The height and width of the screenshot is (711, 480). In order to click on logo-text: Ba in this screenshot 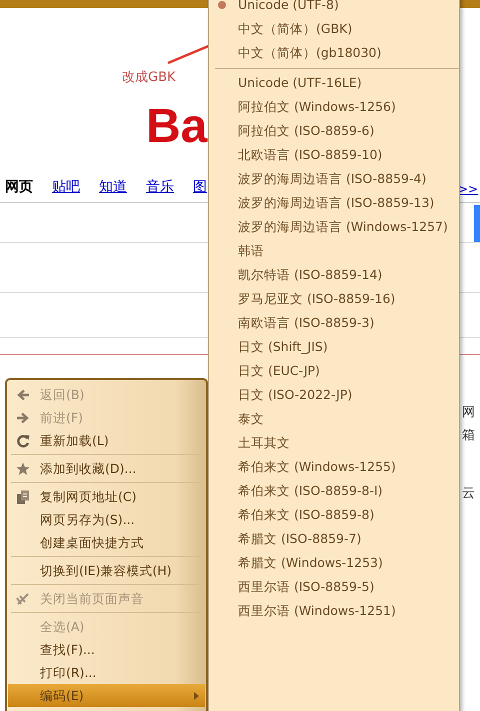, I will do `click(177, 127)`.